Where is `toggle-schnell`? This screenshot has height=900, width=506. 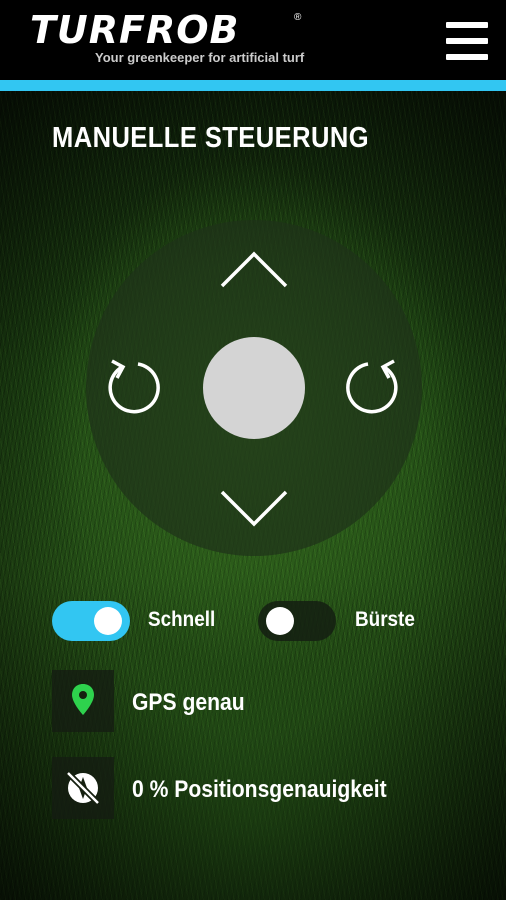
toggle-schnell is located at coordinates (91, 621).